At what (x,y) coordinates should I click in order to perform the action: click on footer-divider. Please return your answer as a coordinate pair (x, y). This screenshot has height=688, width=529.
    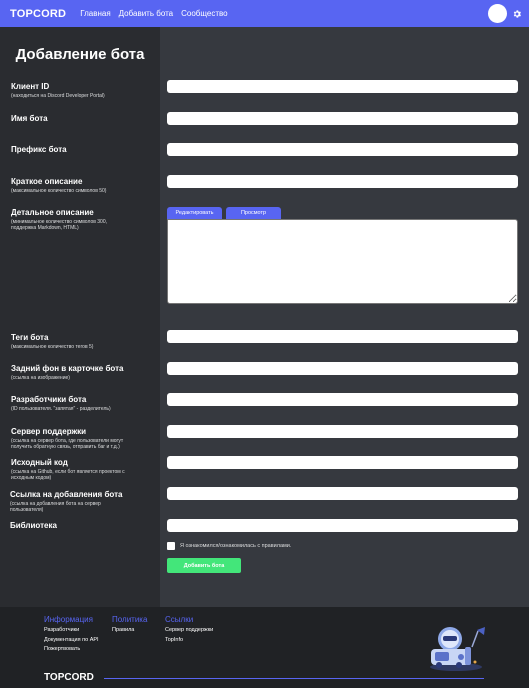
    Looking at the image, I should click on (294, 678).